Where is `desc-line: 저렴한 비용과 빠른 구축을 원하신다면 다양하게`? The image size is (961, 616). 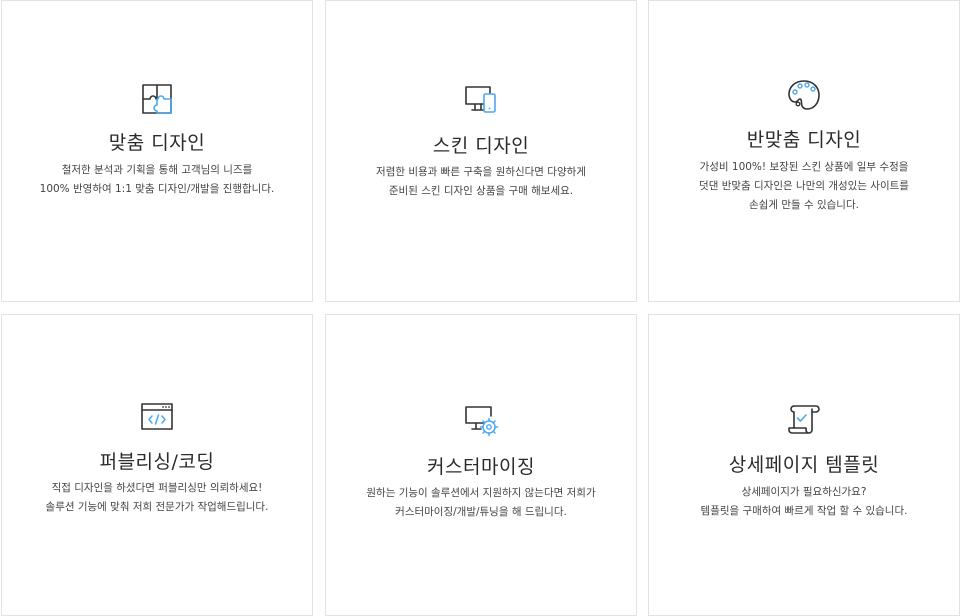 desc-line: 저렴한 비용과 빠른 구축을 원하신다면 다양하게 is located at coordinates (481, 172).